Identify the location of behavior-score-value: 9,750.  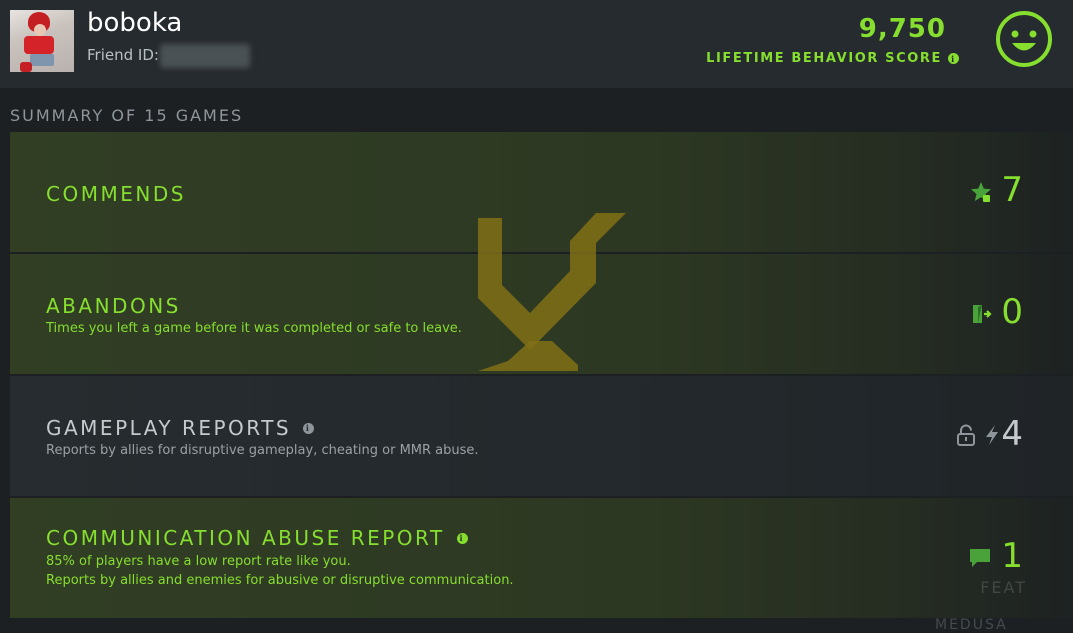
(902, 29).